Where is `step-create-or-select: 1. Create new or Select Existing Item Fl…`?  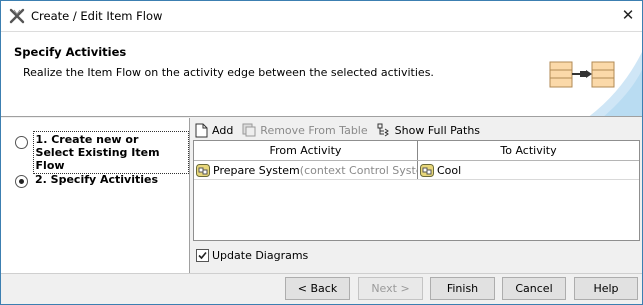 step-create-or-select: 1. Create new or Select Existing Item Fl… is located at coordinates (102, 152).